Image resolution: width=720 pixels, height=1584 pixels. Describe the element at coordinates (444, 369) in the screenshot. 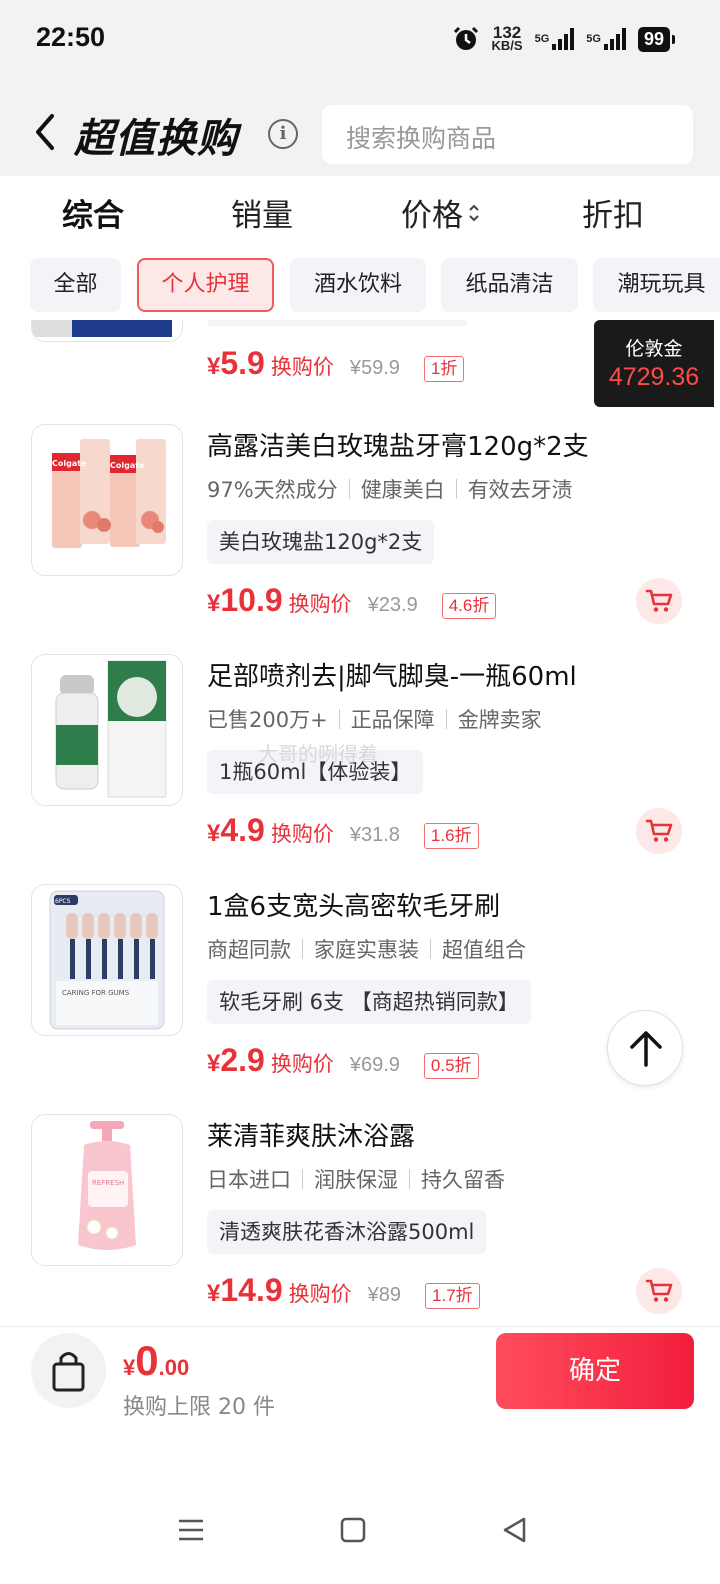

I see `discount-badge: 1折` at that location.